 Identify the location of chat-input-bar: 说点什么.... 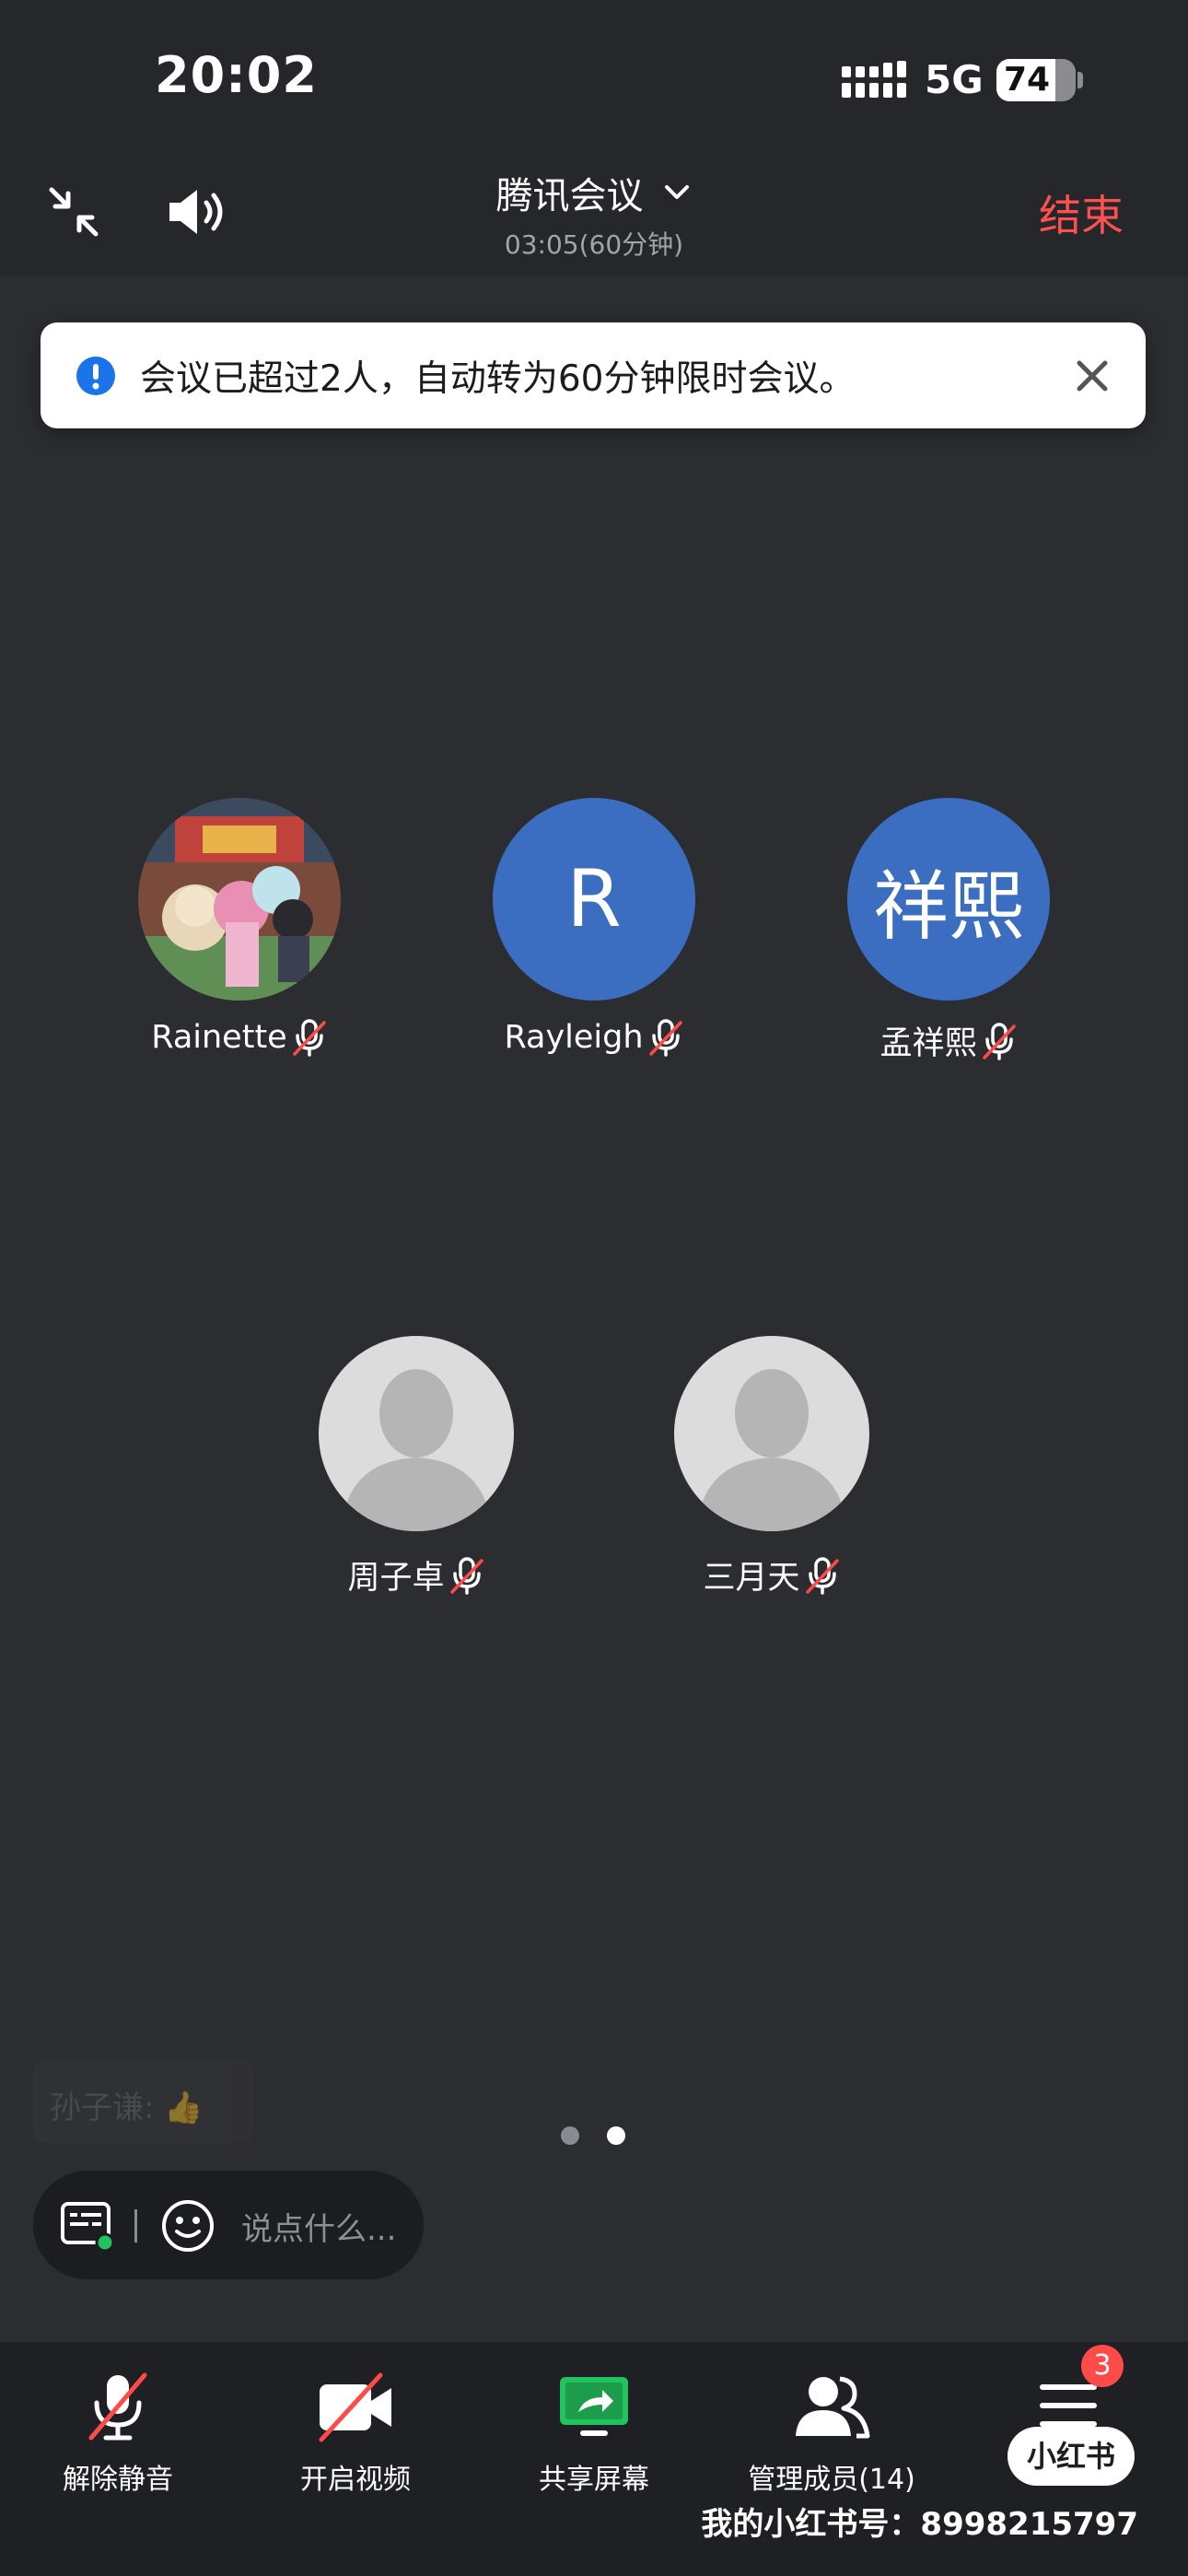
(228, 2225).